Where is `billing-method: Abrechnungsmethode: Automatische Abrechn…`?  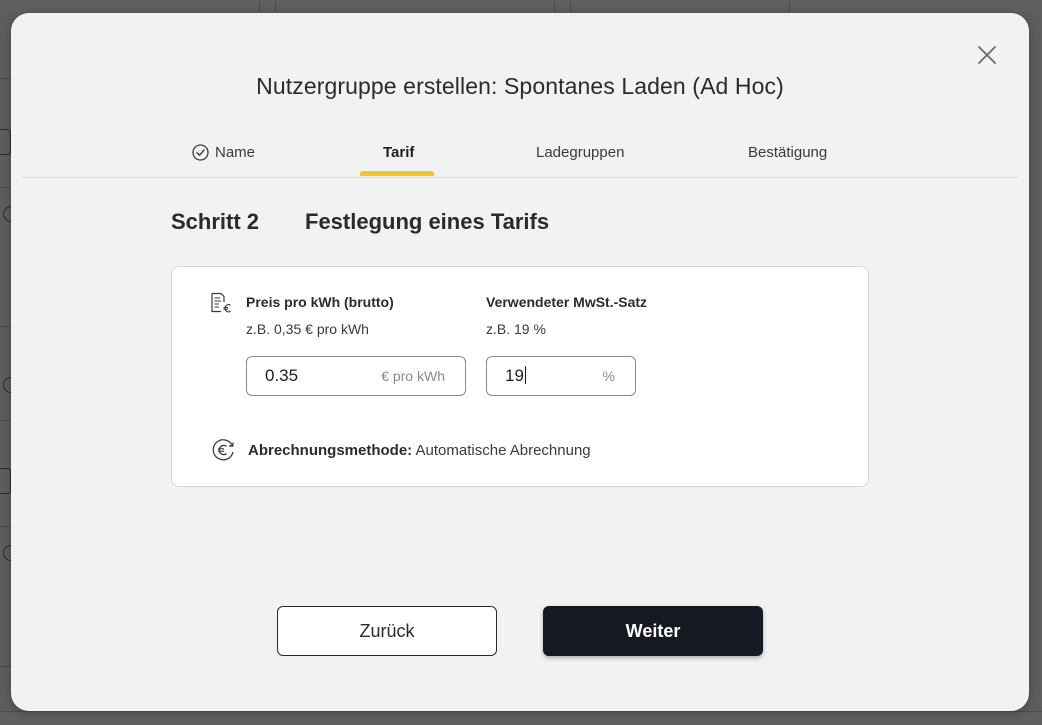
billing-method: Abrechnungsmethode: Automatische Abrechn… is located at coordinates (419, 450).